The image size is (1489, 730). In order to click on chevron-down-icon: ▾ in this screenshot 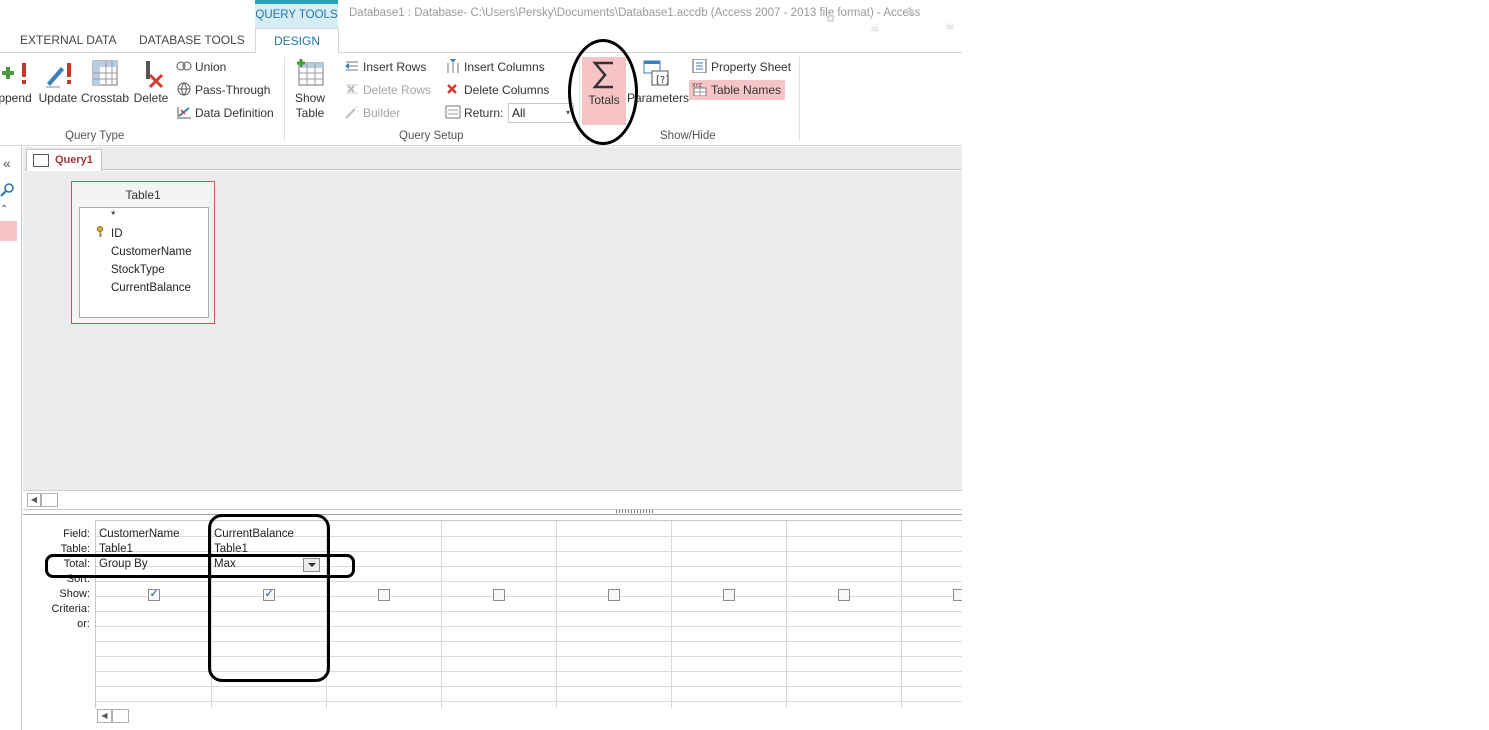, I will do `click(567, 112)`.